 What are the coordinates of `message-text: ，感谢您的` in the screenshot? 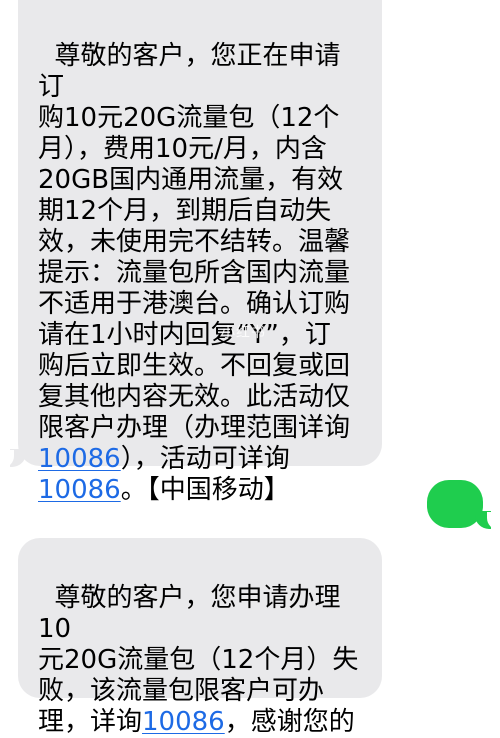 It's located at (289, 722).